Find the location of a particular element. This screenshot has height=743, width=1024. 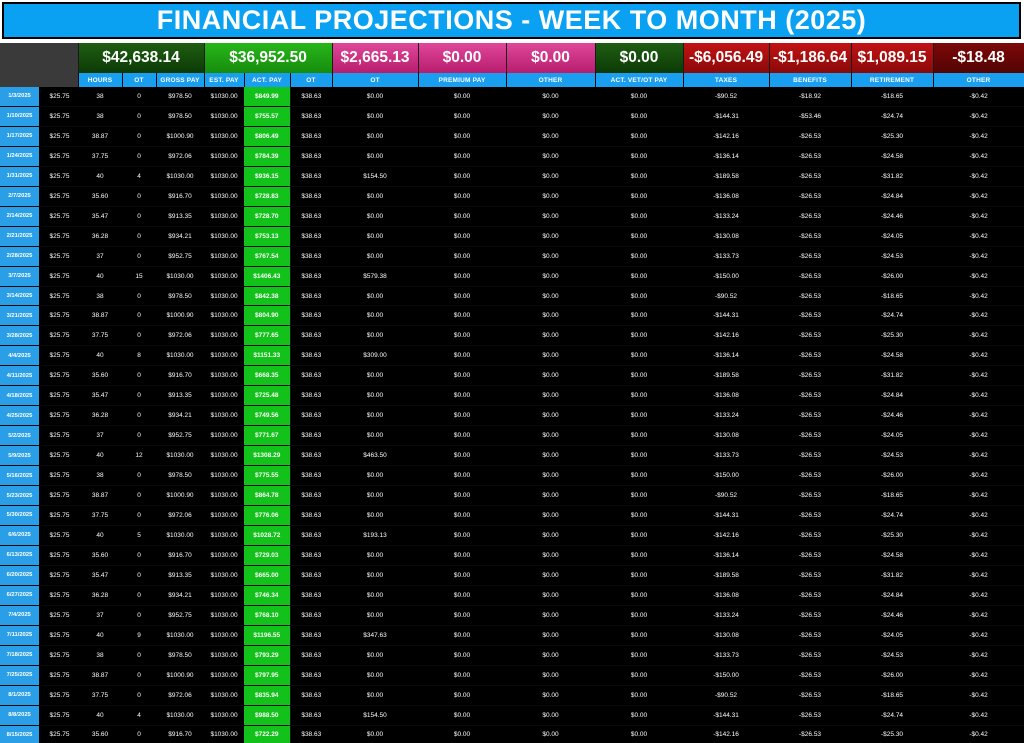

header-ot-hours: OT is located at coordinates (139, 80).